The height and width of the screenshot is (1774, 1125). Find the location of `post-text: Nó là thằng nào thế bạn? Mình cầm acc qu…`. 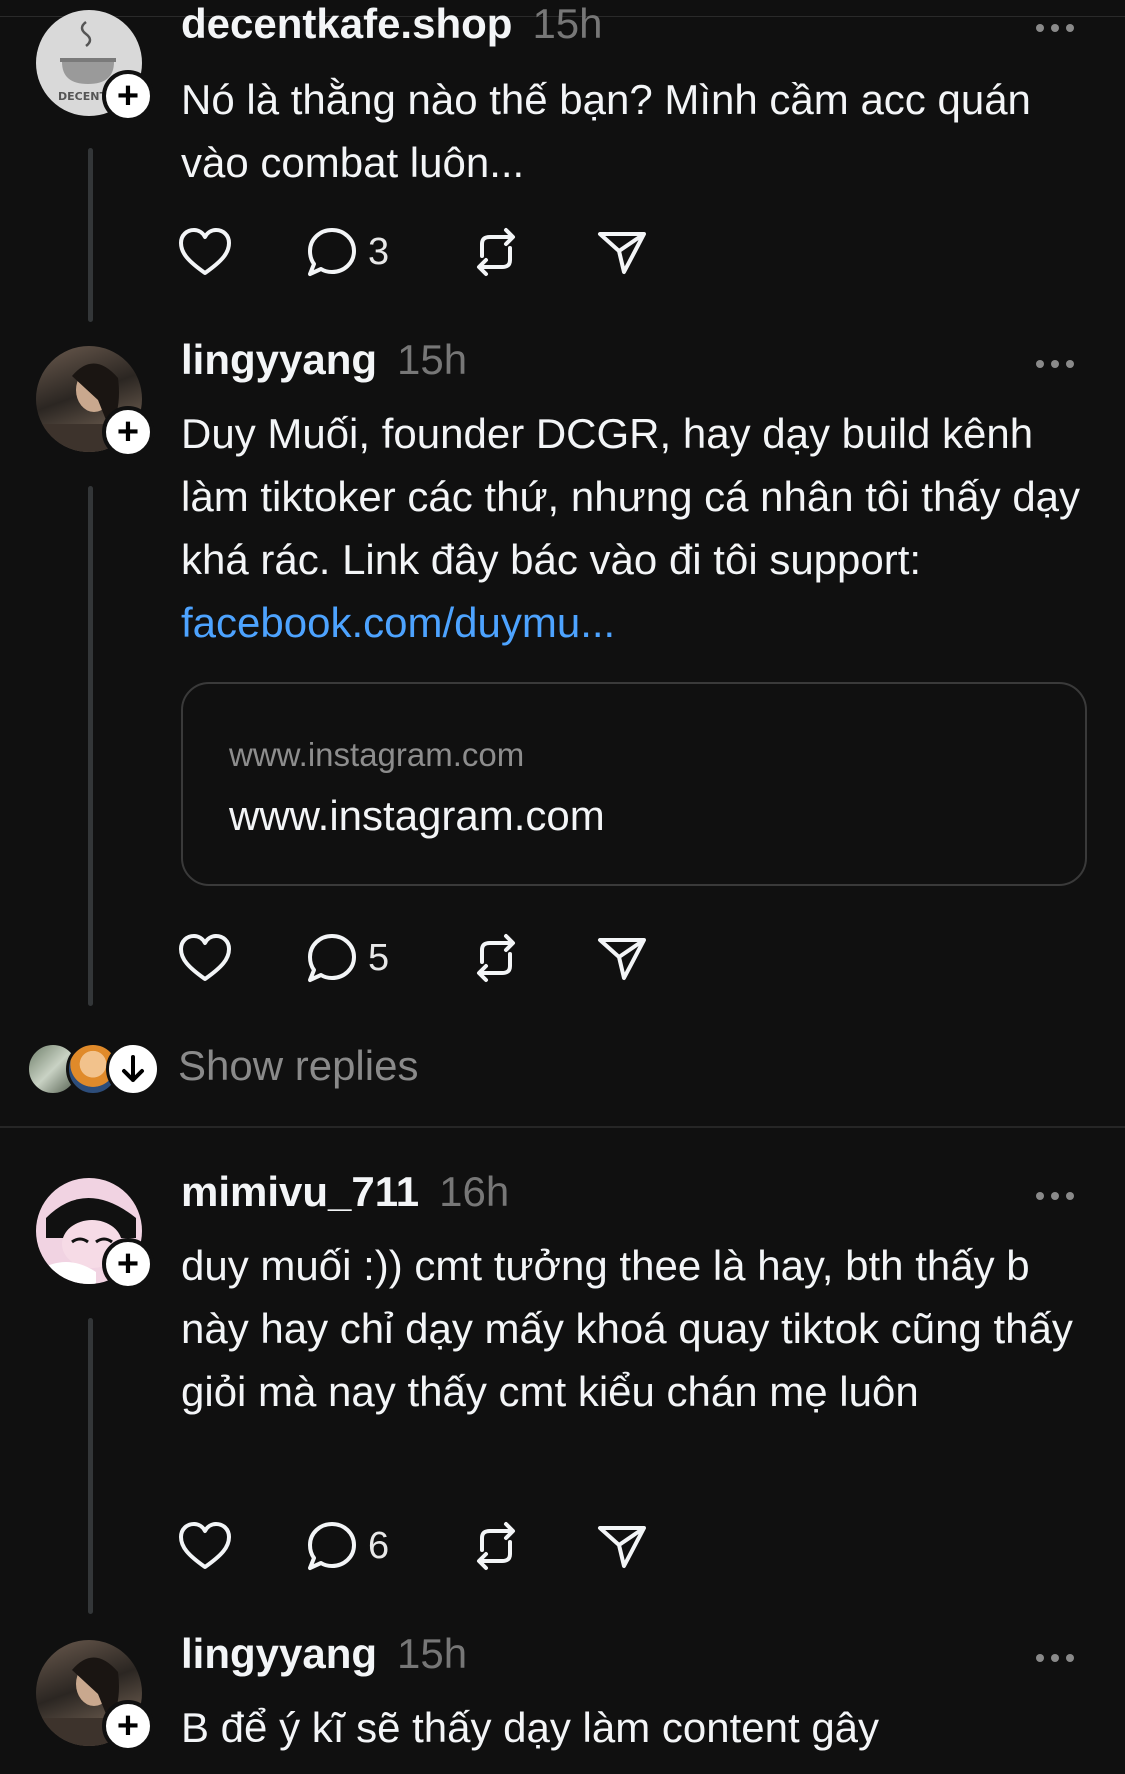

post-text: Nó là thằng nào thế bạn? Mình cầm acc qu… is located at coordinates (606, 131).